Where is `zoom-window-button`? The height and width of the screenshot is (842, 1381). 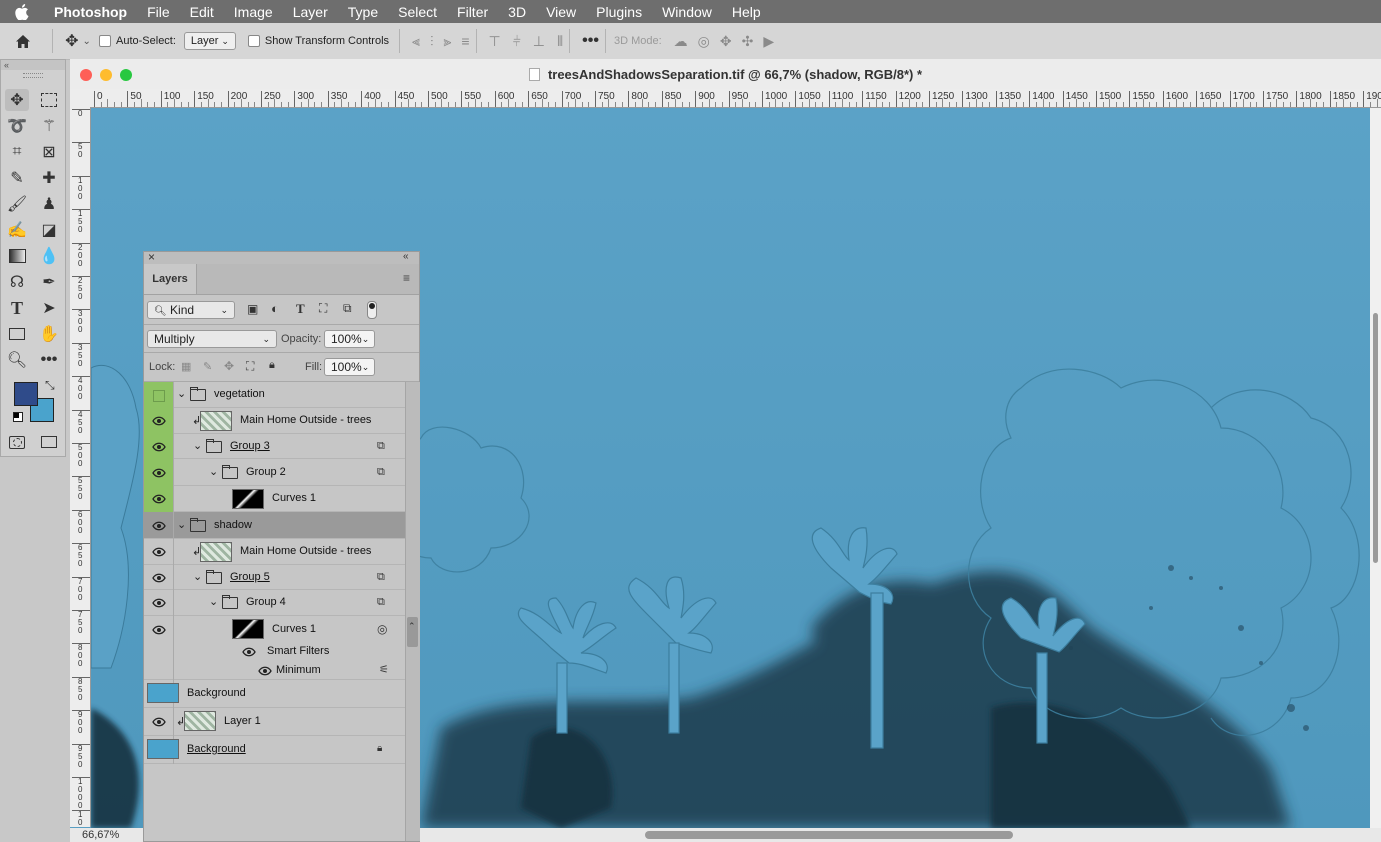
zoom-window-button is located at coordinates (126, 75).